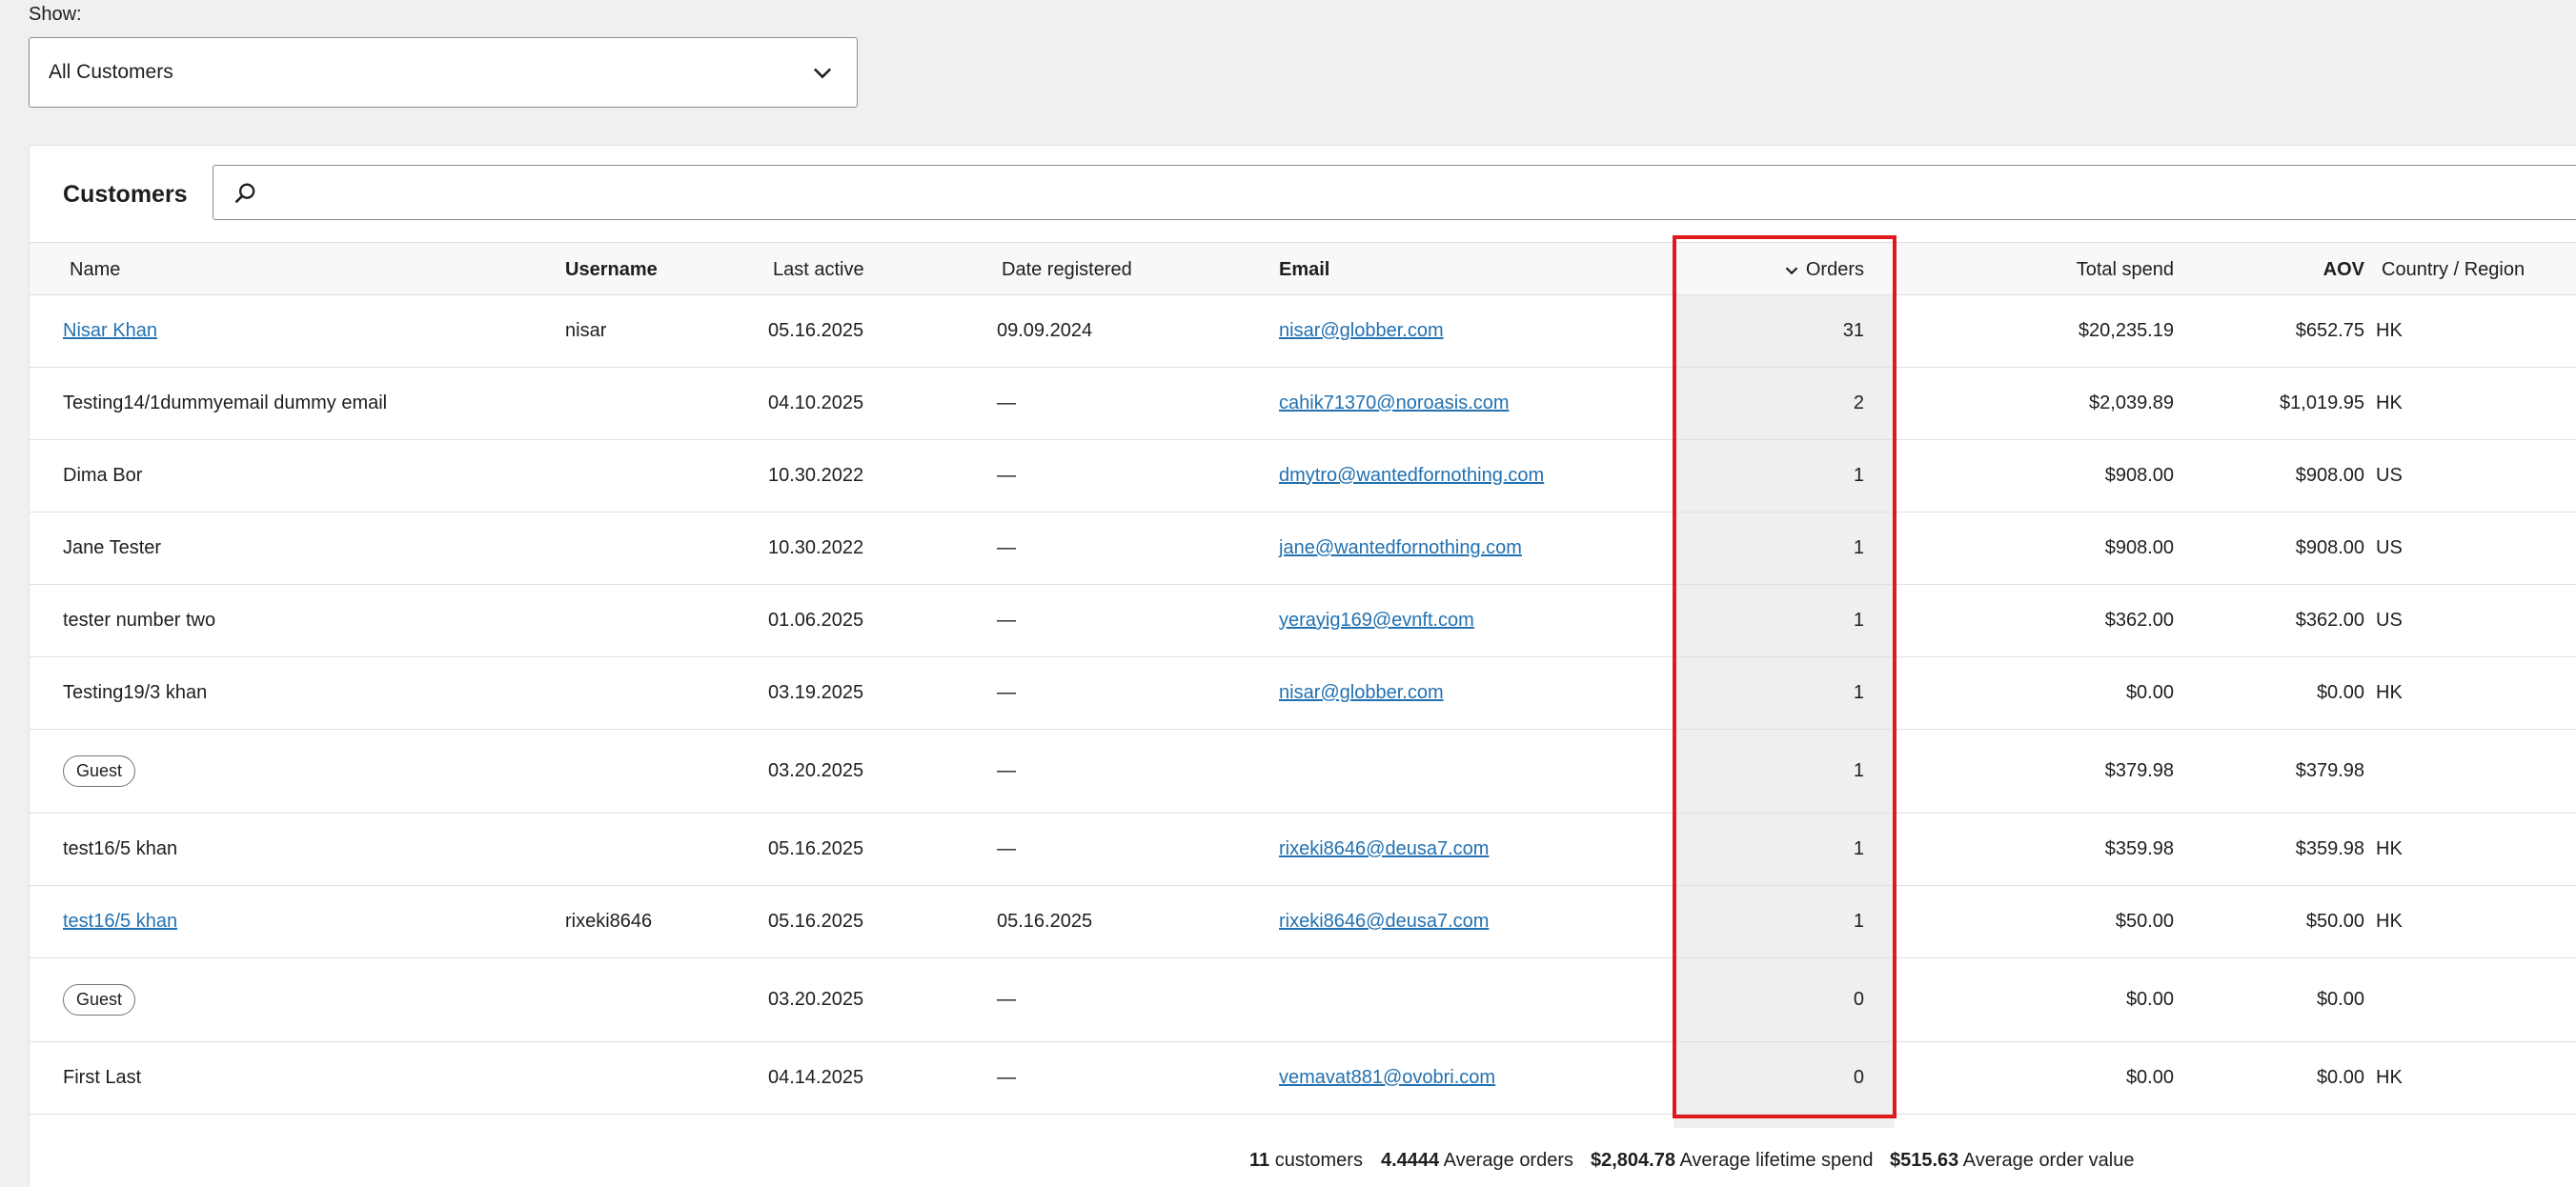 The width and height of the screenshot is (2576, 1187). I want to click on customer-total-spend-value: $908.00, so click(2139, 547).